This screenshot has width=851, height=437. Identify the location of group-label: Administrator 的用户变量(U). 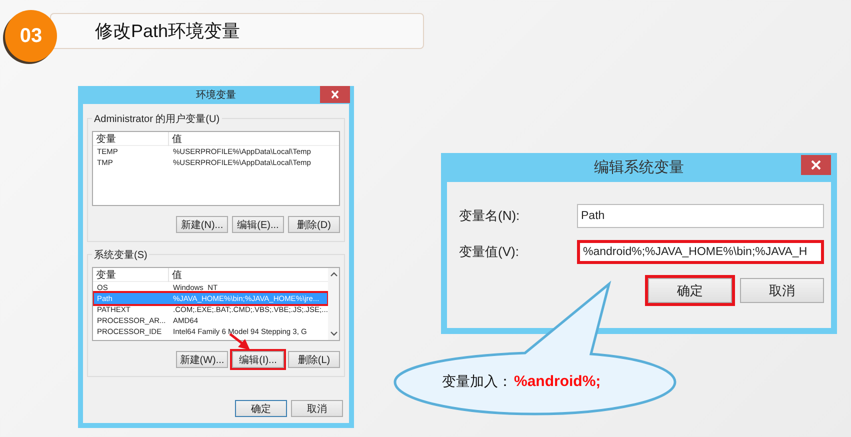
(157, 119).